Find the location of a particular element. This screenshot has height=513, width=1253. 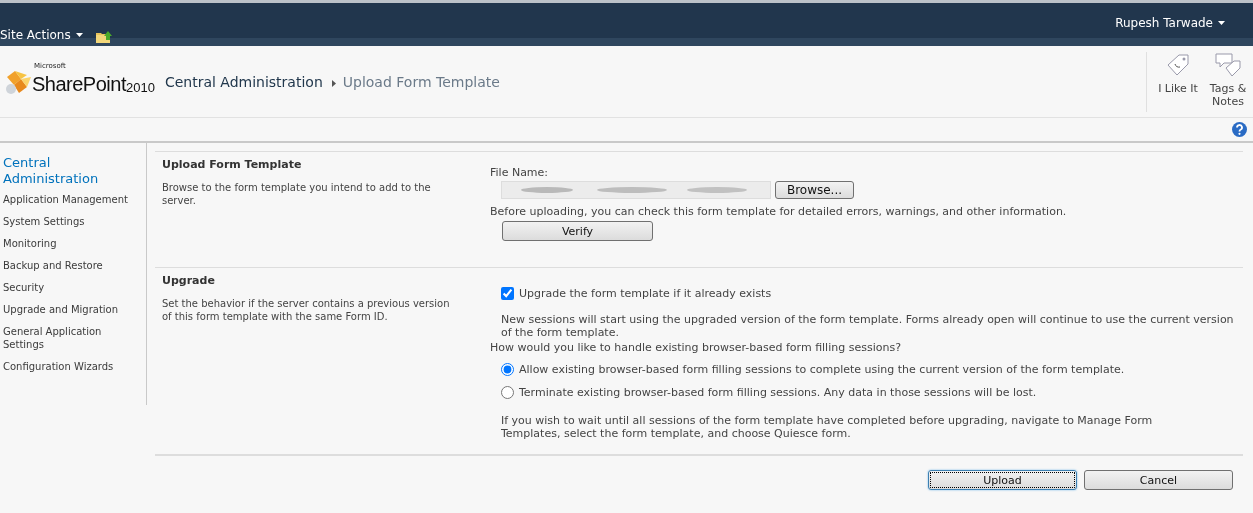

sidebar-heading-link: Central Administration is located at coordinates (73, 171).